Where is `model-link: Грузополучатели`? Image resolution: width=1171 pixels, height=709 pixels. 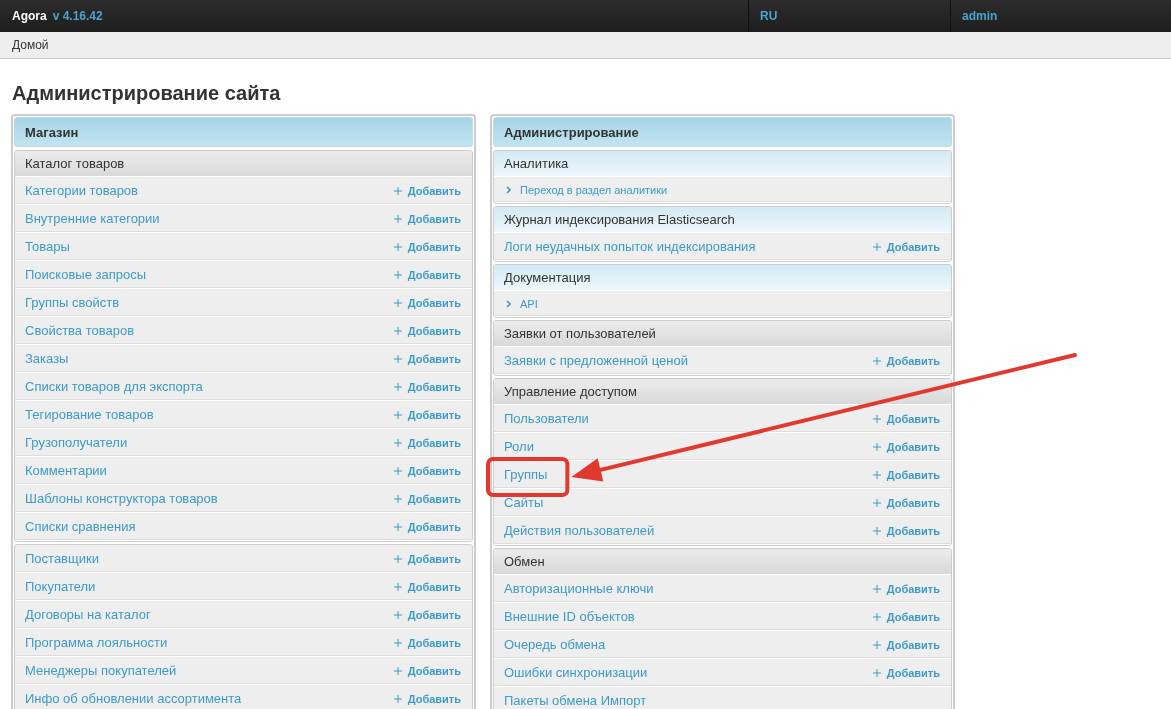
model-link: Грузополучатели is located at coordinates (76, 442).